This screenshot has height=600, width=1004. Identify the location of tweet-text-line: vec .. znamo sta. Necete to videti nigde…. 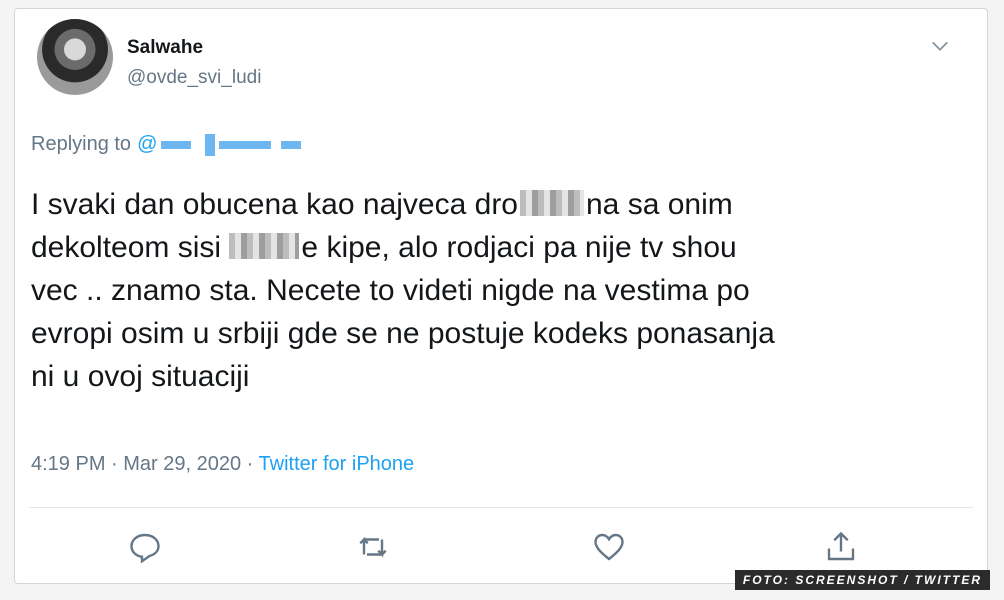
(390, 290).